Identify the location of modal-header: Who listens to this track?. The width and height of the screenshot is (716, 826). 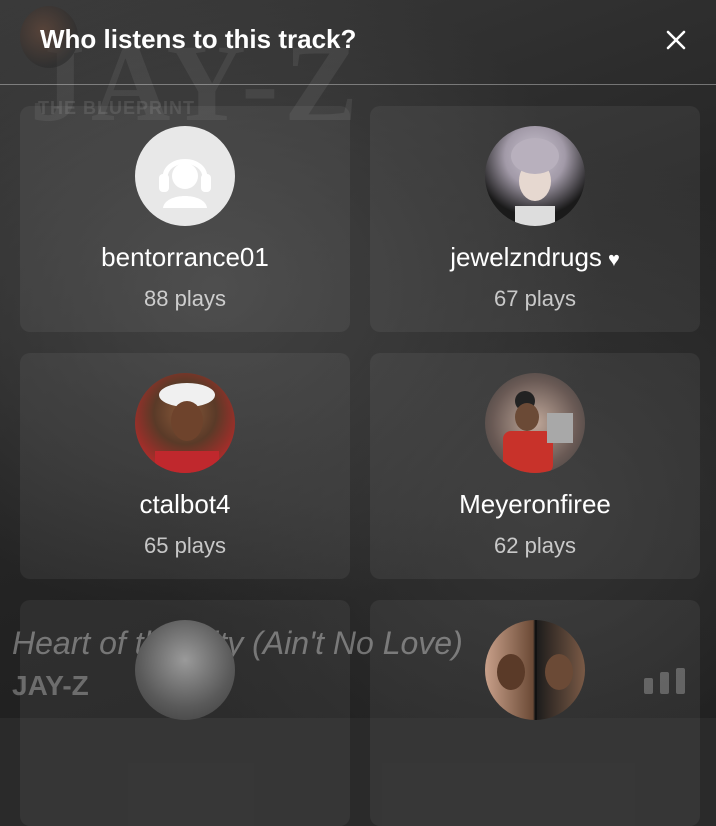
(358, 42).